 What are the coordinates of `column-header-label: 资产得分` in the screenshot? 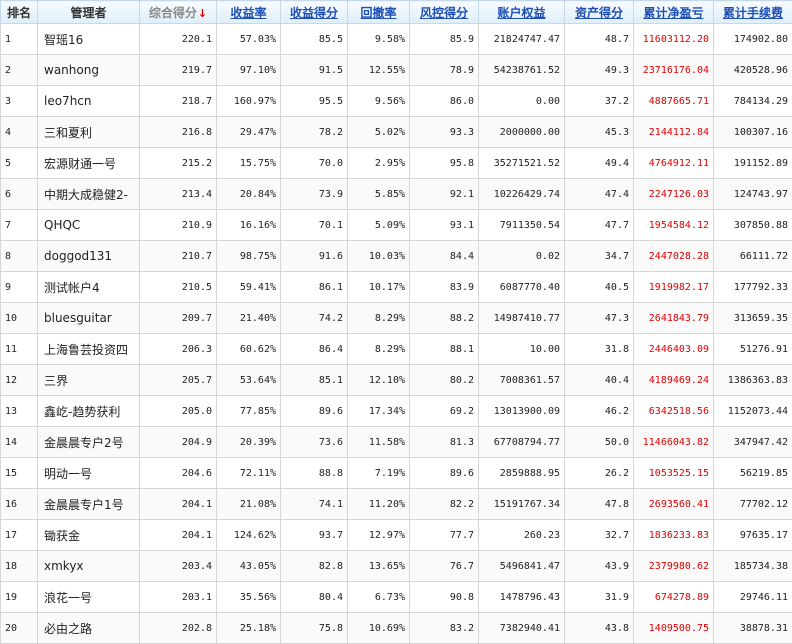 It's located at (599, 13).